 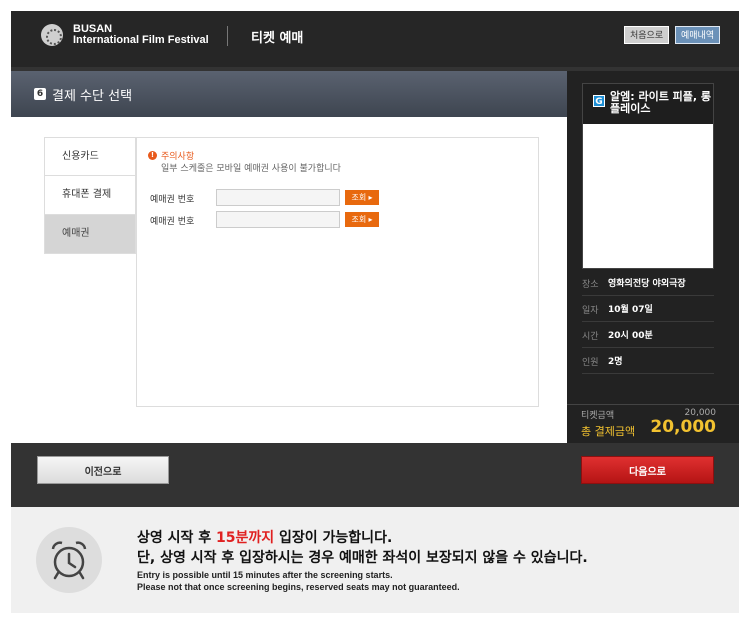 What do you see at coordinates (590, 337) in the screenshot?
I see `info-key: 시간` at bounding box center [590, 337].